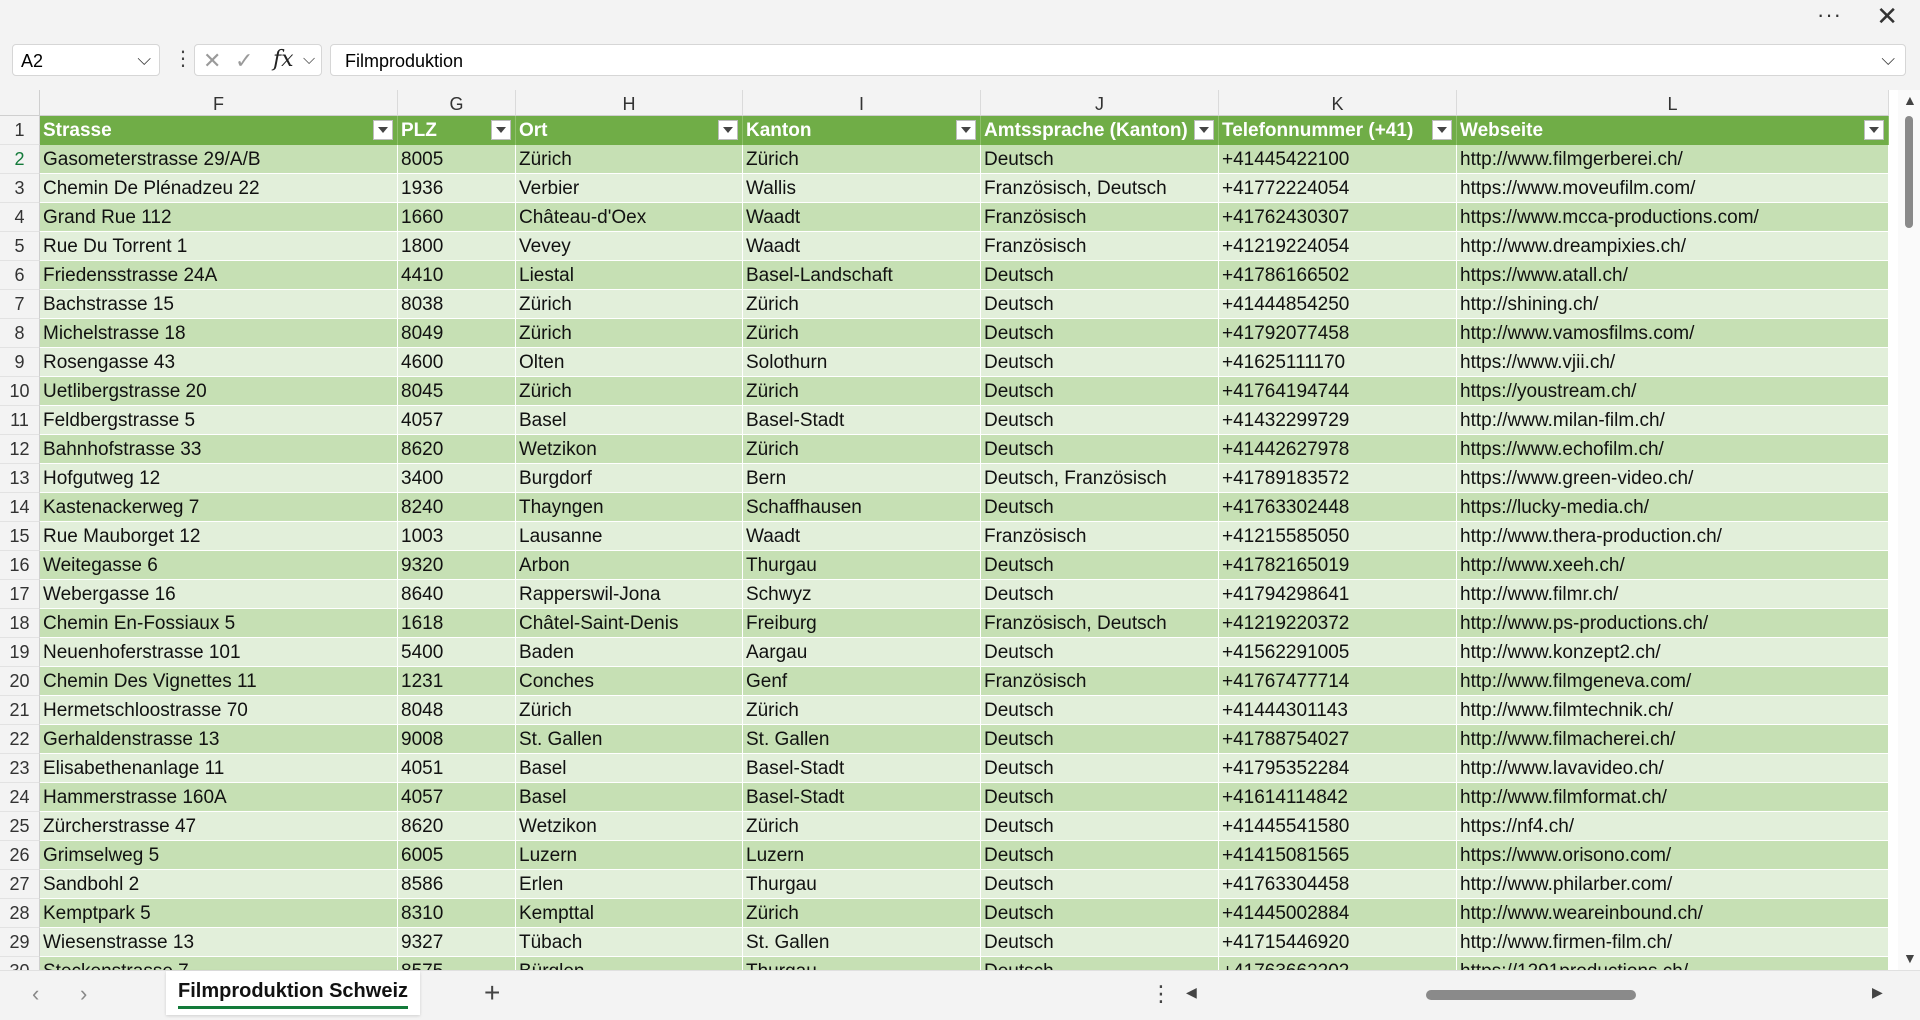 The height and width of the screenshot is (1020, 1920). I want to click on row-header: 18, so click(20, 623).